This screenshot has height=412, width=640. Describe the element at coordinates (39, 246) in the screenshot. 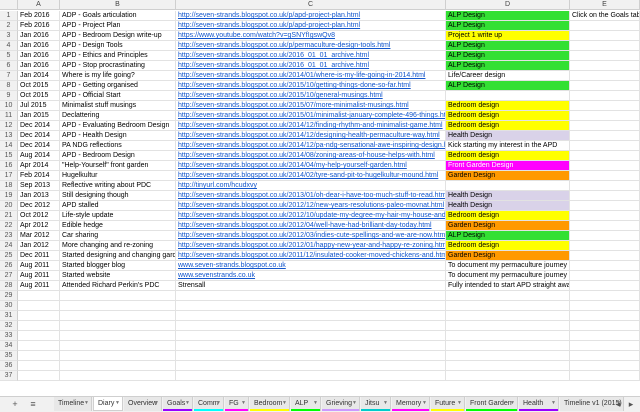

I see `cell-date: Jan 2012` at that location.